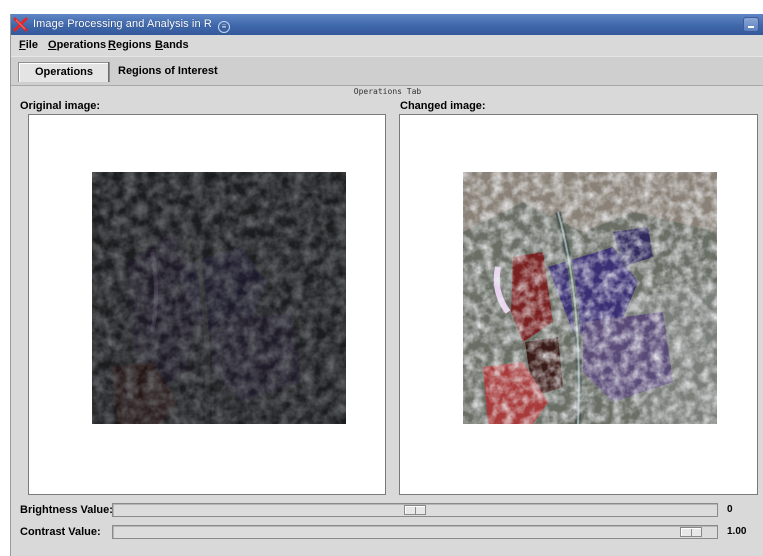  What do you see at coordinates (691, 532) in the screenshot?
I see `contrast-slider-thumb` at bounding box center [691, 532].